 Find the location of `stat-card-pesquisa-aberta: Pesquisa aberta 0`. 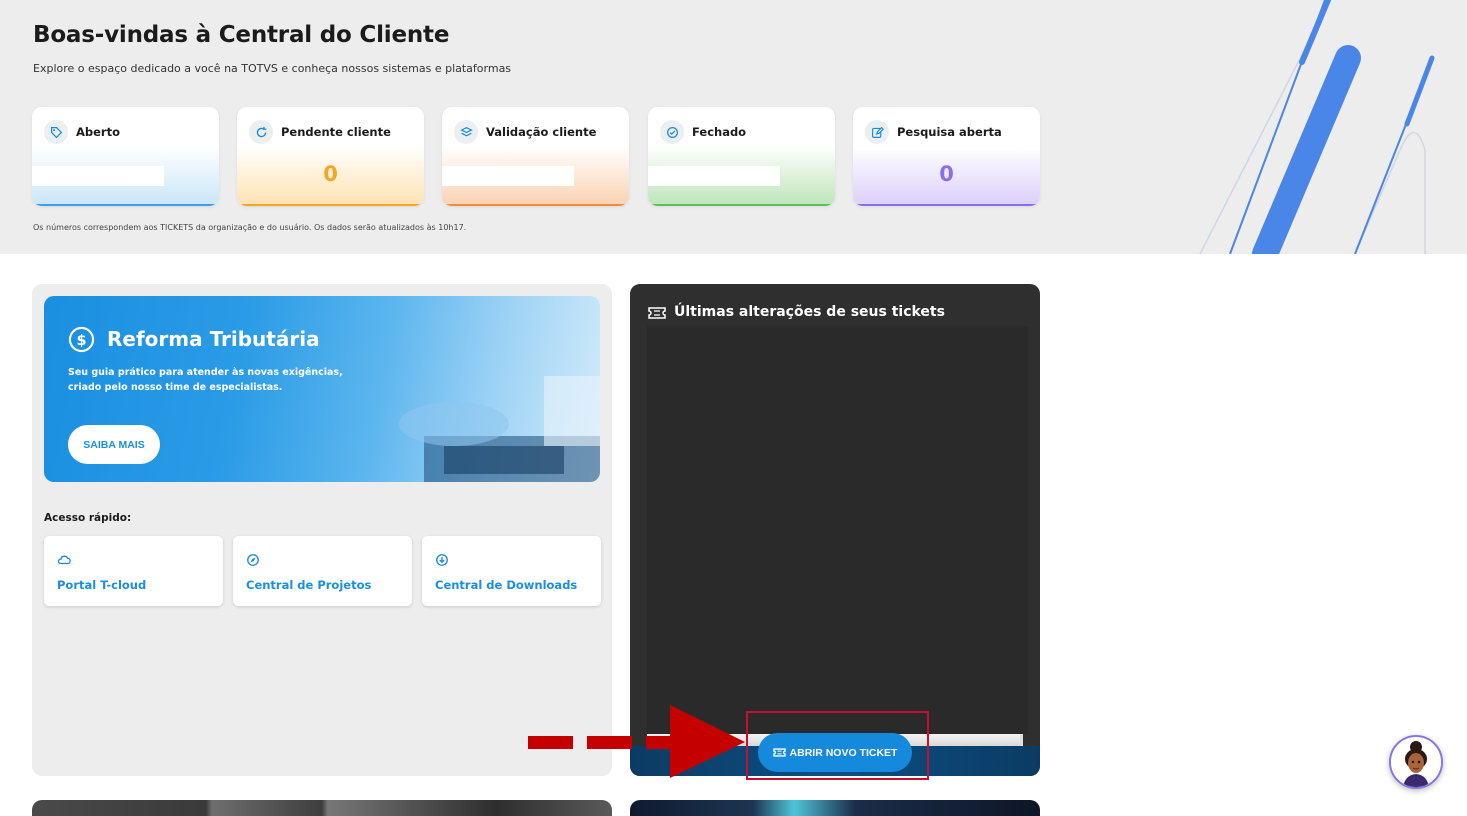

stat-card-pesquisa-aberta: Pesquisa aberta 0 is located at coordinates (946, 156).